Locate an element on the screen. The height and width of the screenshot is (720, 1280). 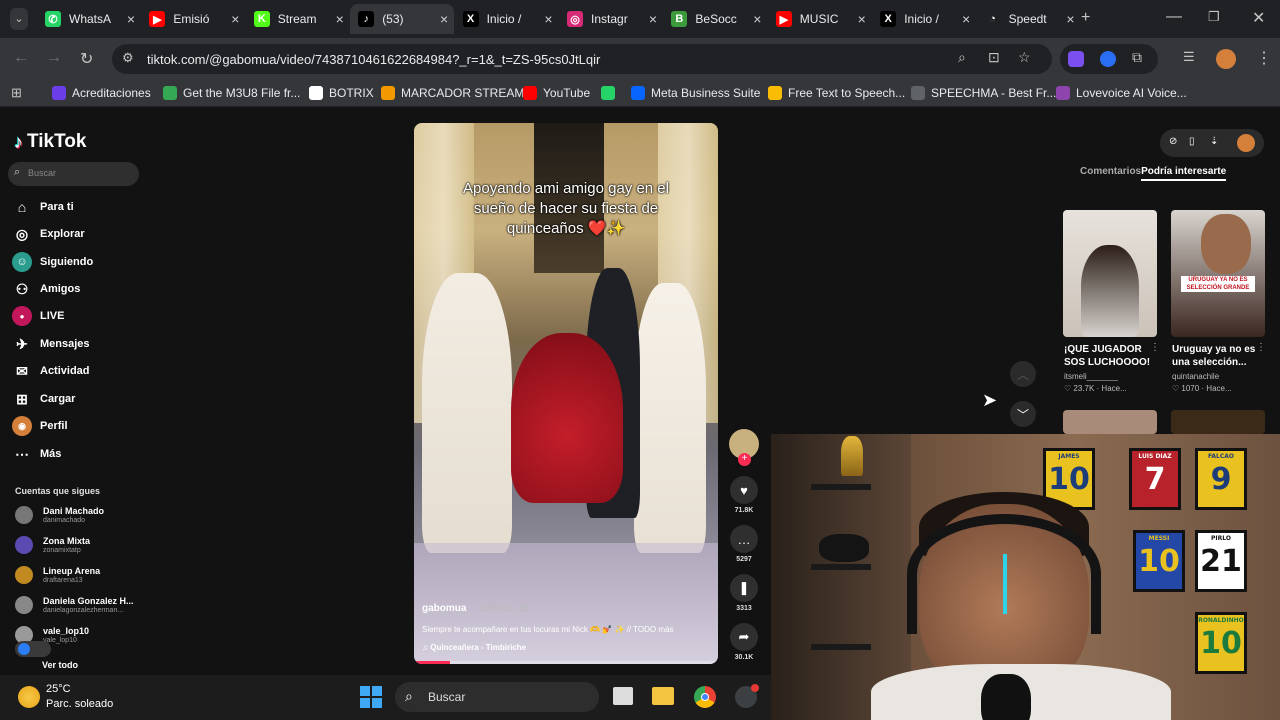
sidebar-item: ⋯ Más is located at coordinates (36, 454).